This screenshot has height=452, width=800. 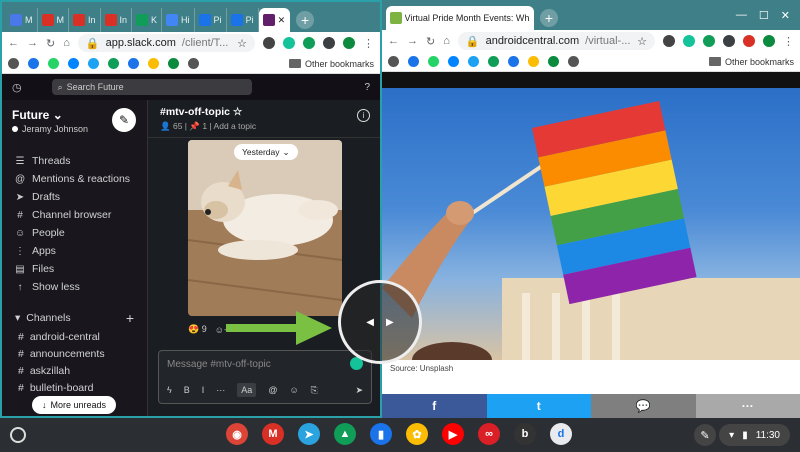 What do you see at coordinates (169, 390) in the screenshot?
I see `lightning-icon: ϟ` at bounding box center [169, 390].